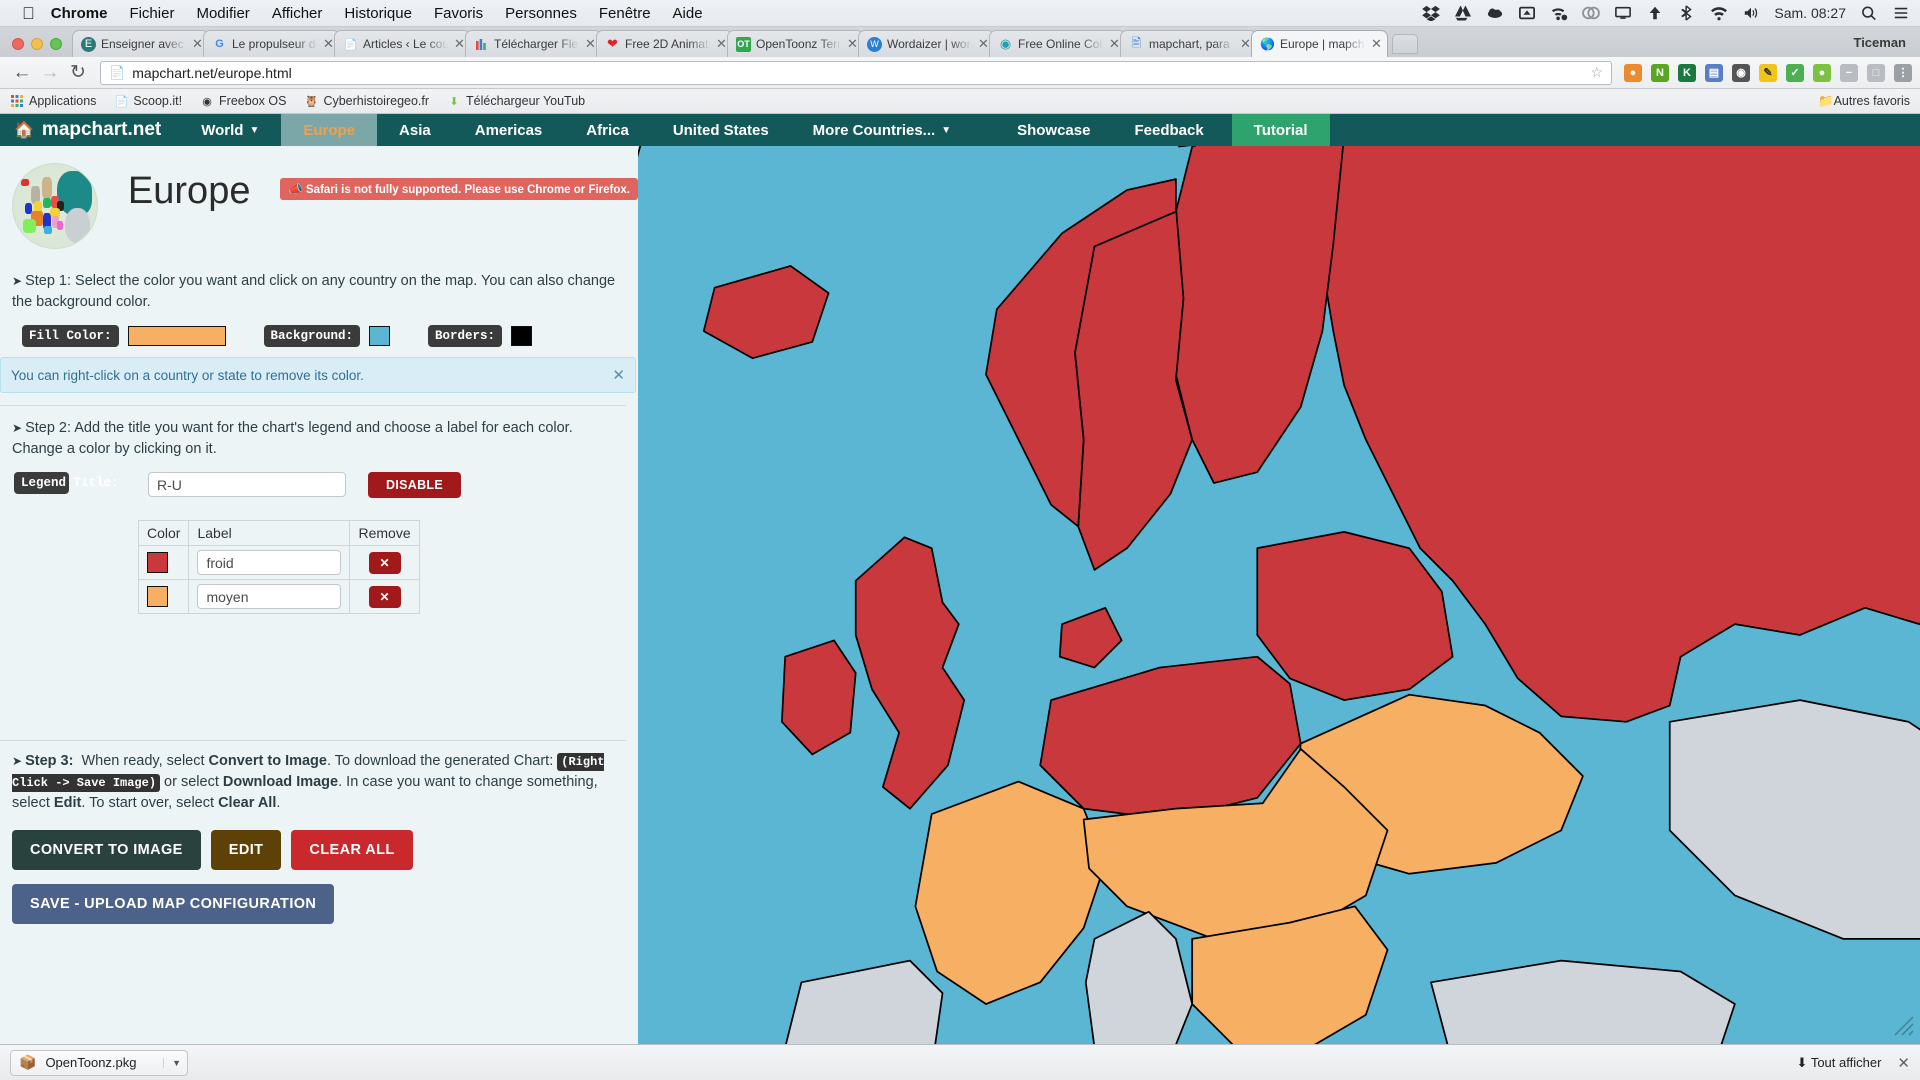 The width and height of the screenshot is (1920, 1080). Describe the element at coordinates (37, 44) in the screenshot. I see `minimize-window-button` at that location.